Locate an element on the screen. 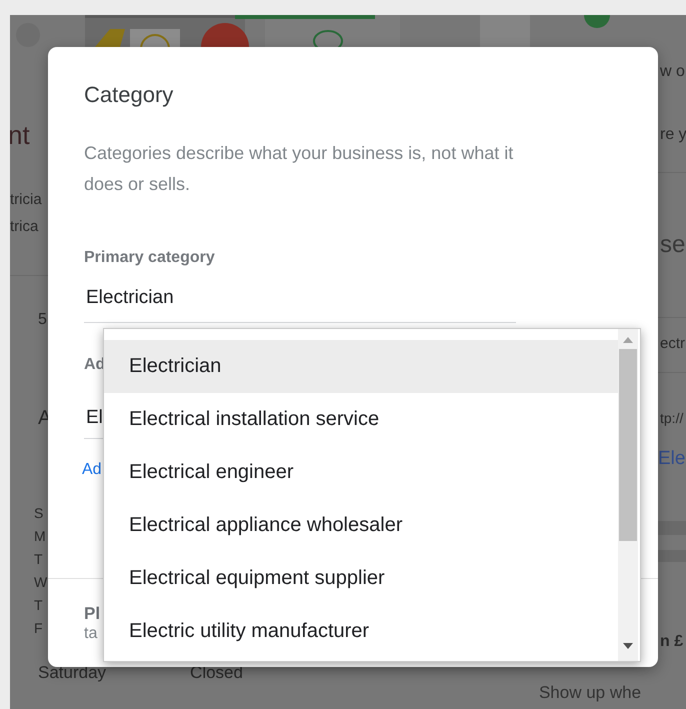  business-info-text: tricia is located at coordinates (26, 200).